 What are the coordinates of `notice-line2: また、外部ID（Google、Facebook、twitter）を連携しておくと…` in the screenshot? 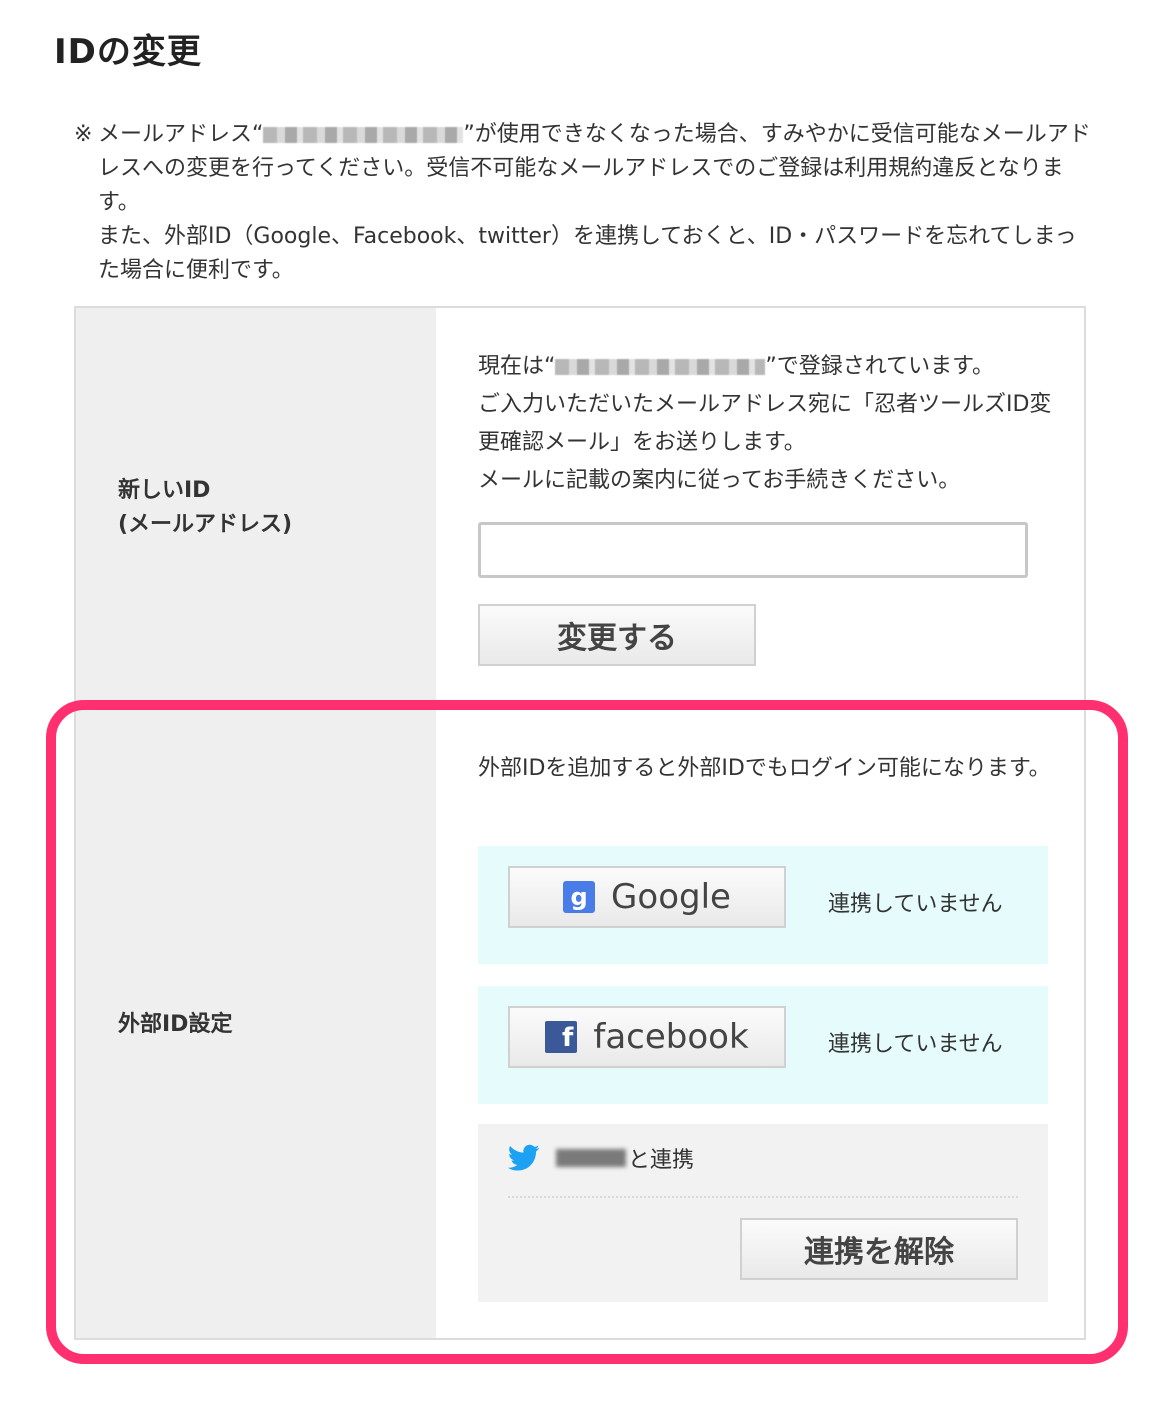 It's located at (587, 253).